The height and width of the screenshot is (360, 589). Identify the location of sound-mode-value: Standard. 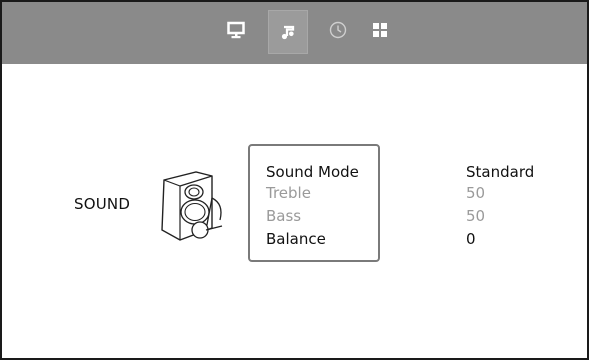
(500, 172).